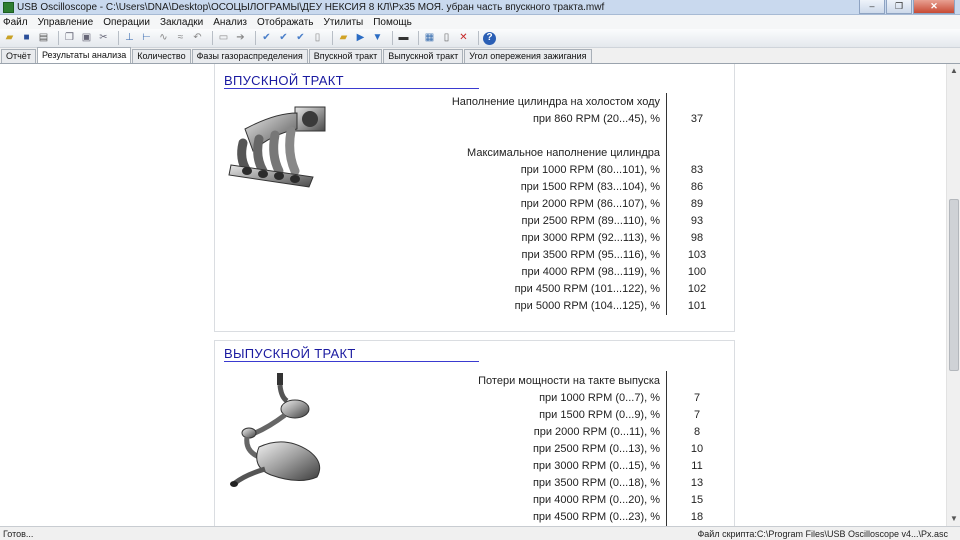  What do you see at coordinates (66, 22) in the screenshot?
I see `menu-control: Управление` at bounding box center [66, 22].